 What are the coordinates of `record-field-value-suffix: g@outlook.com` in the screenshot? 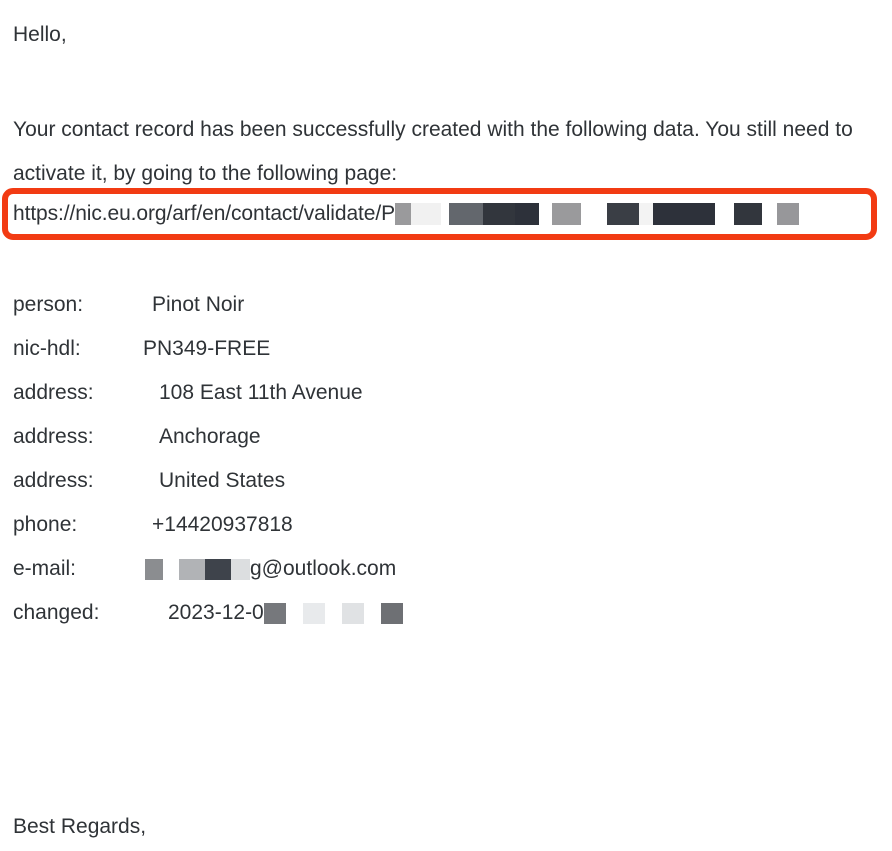 It's located at (323, 568).